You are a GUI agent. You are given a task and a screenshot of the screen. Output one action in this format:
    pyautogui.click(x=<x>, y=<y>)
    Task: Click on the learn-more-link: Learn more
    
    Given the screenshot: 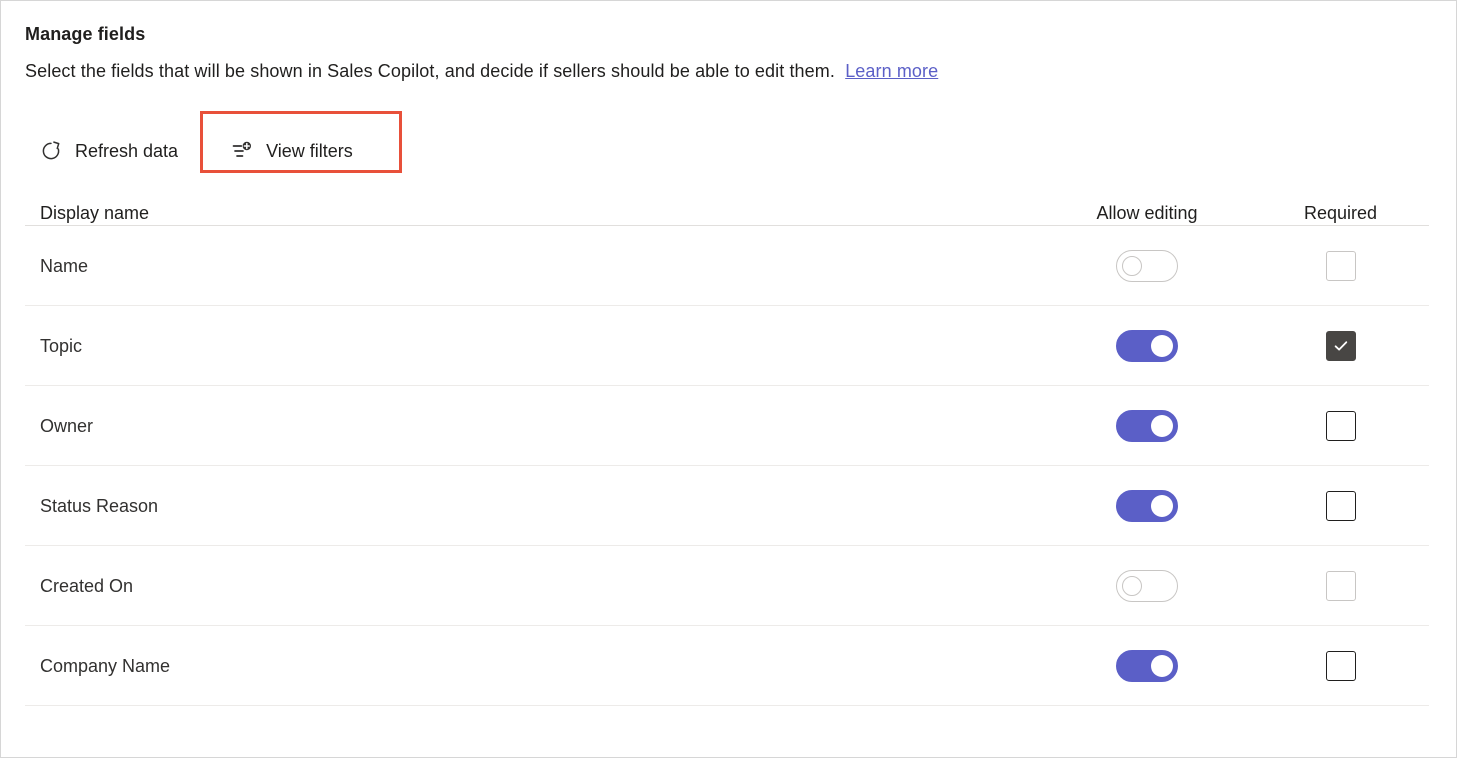 What is the action you would take?
    pyautogui.click(x=891, y=71)
    